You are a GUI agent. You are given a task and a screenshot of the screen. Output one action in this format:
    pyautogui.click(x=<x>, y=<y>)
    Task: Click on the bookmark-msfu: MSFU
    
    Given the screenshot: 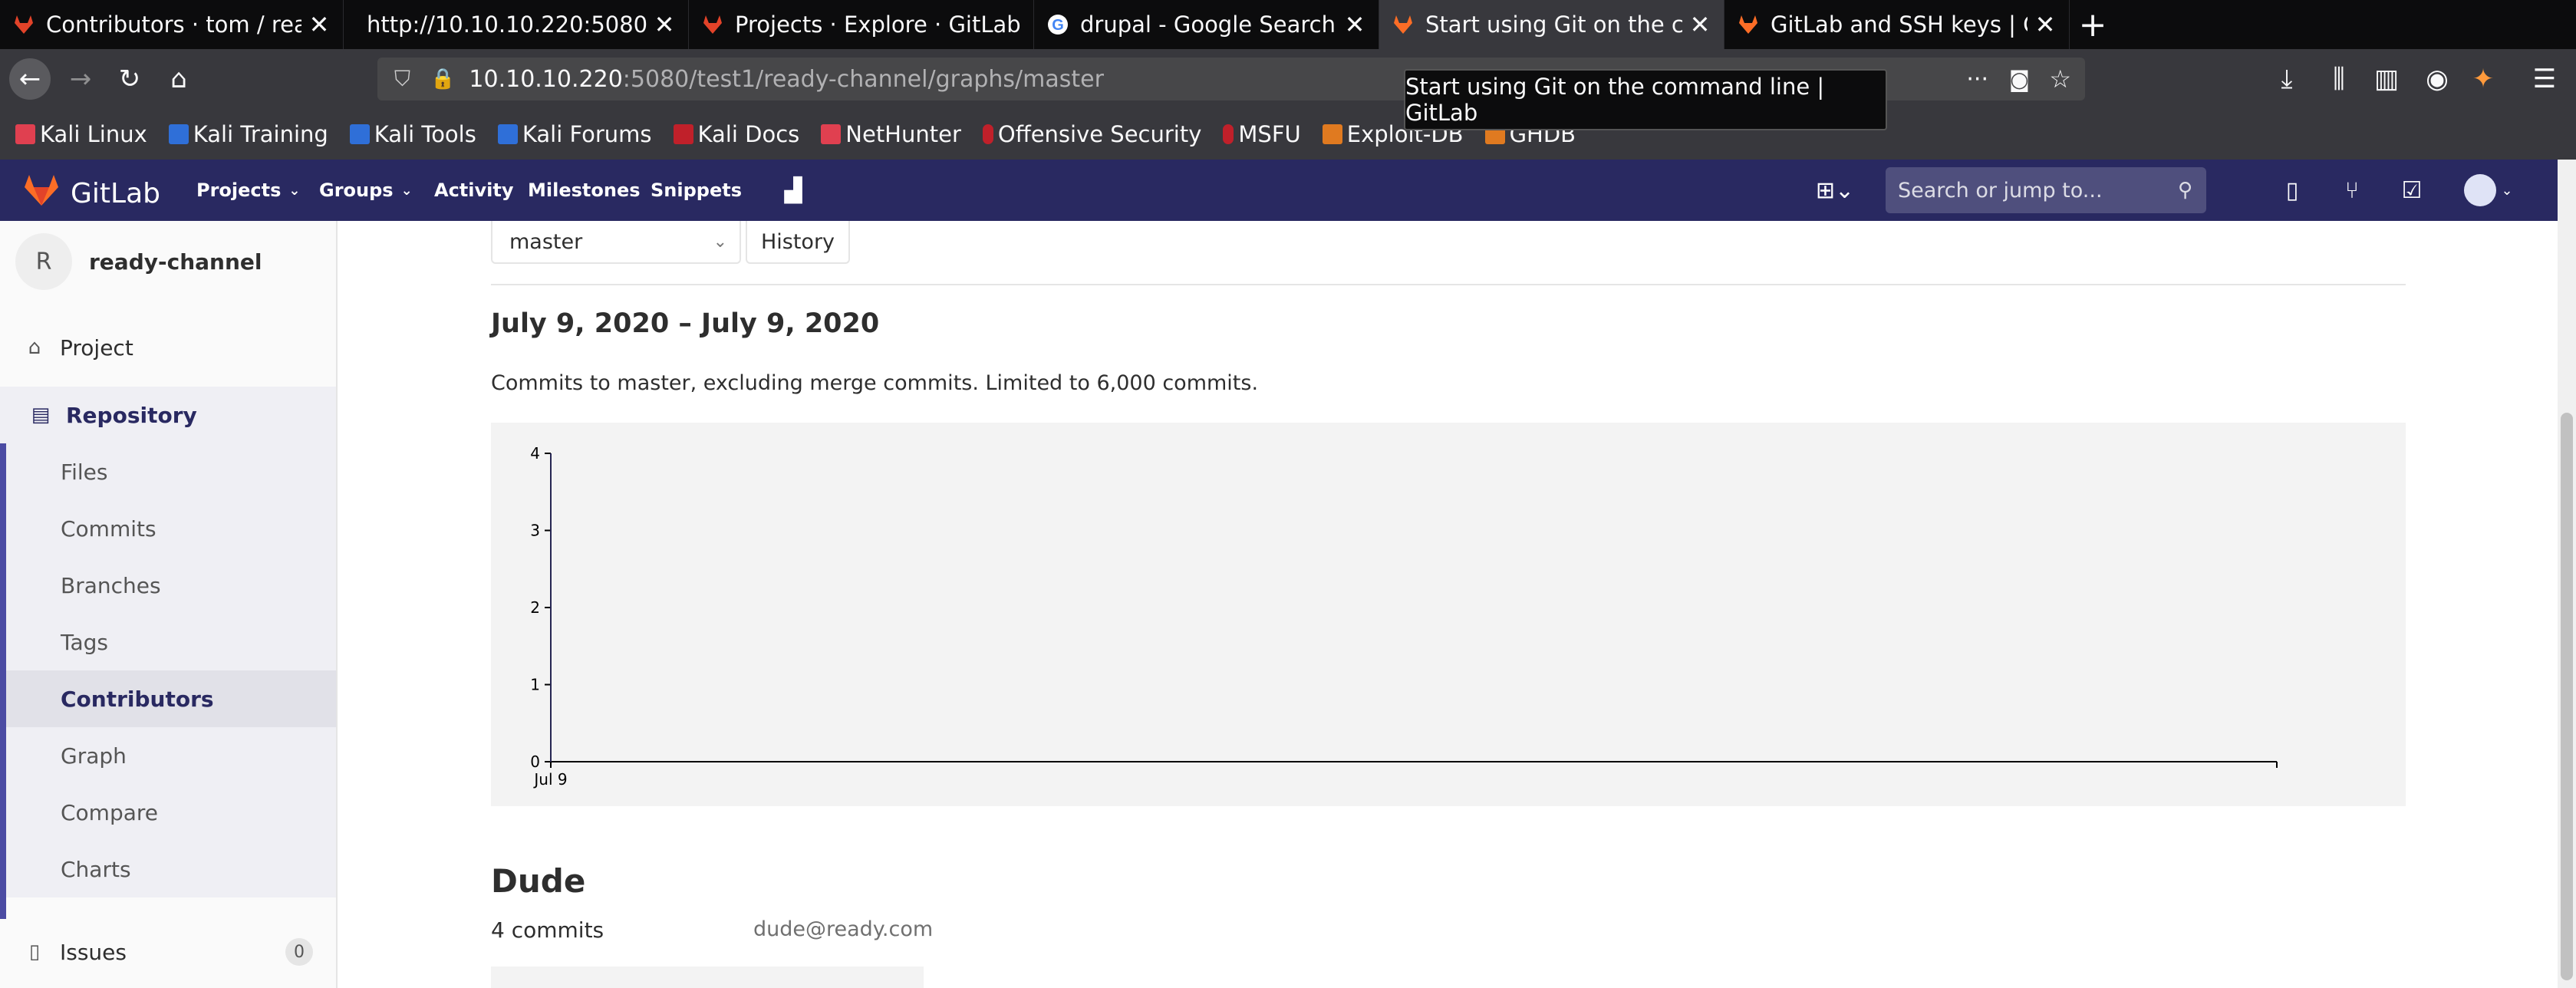 What is the action you would take?
    pyautogui.click(x=1262, y=134)
    